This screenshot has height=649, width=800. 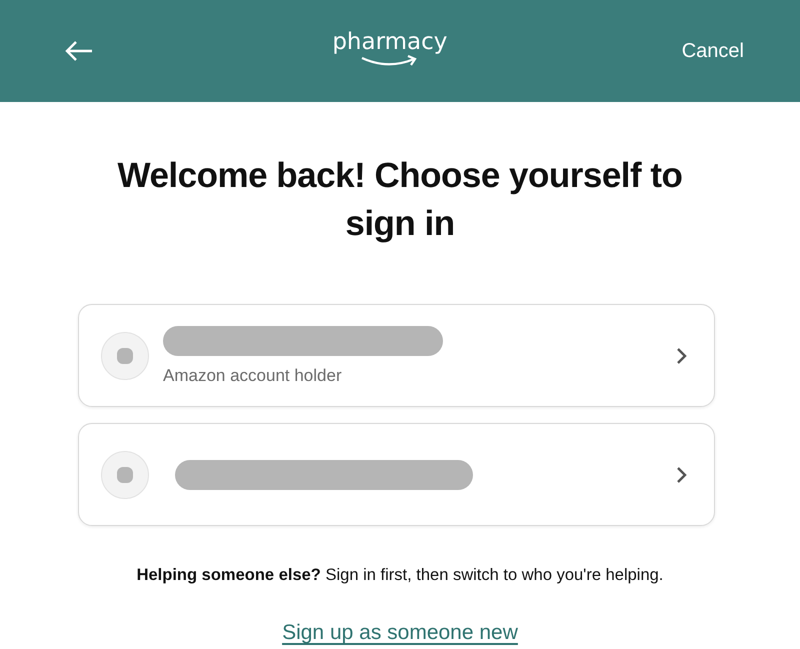 What do you see at coordinates (79, 51) in the screenshot?
I see `back-arrow-icon` at bounding box center [79, 51].